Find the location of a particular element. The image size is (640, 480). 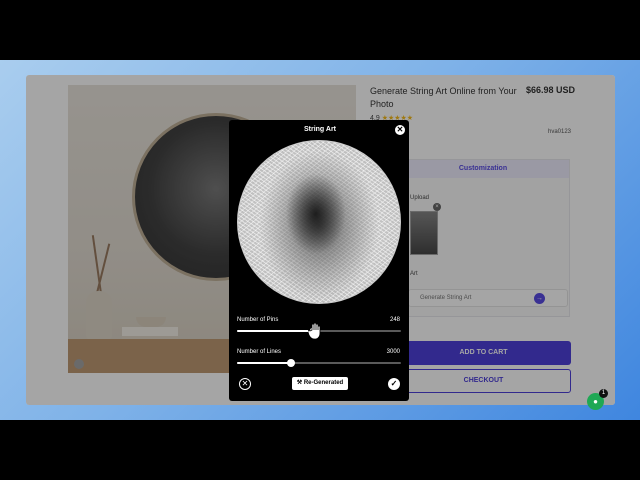

lines-slider-fill is located at coordinates (264, 363).